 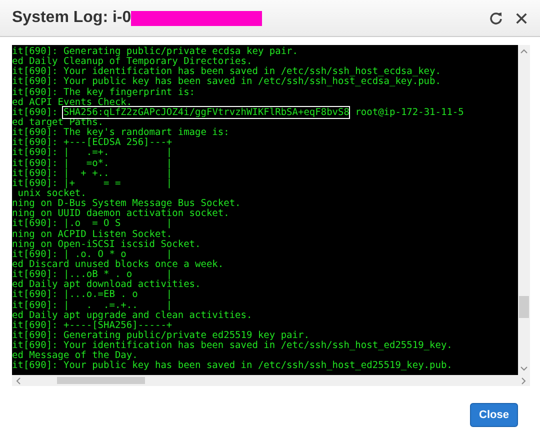 I want to click on fingerprint-text: SHA256:qLfZ2zGAPcJOZ4i/ggFVtrvzhWIKFlRbSA+eqF8bvS8, so click(x=206, y=112).